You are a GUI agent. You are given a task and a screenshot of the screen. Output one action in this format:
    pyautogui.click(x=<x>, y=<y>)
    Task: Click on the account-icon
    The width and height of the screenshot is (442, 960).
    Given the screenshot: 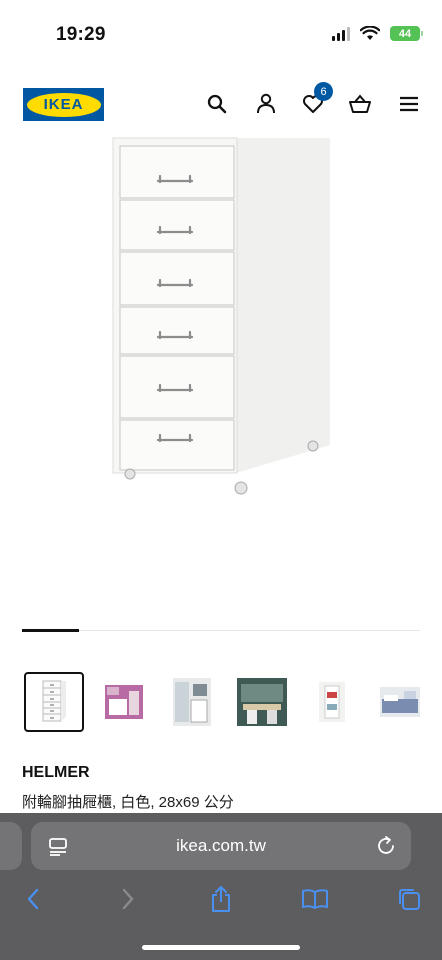 What is the action you would take?
    pyautogui.click(x=266, y=104)
    